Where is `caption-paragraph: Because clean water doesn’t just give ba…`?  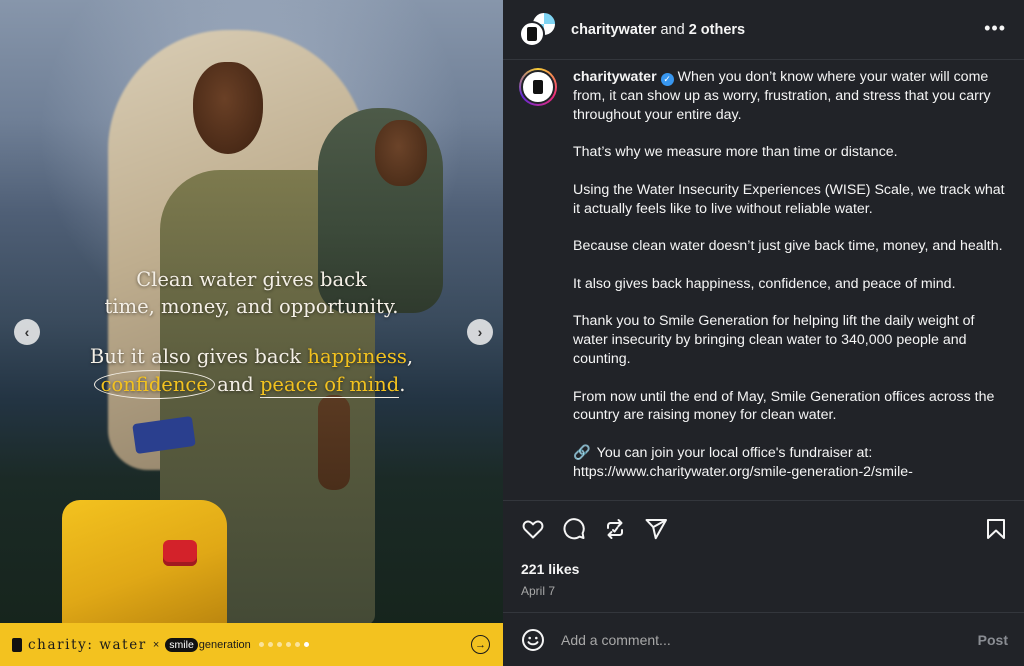
caption-paragraph: Because clean water doesn’t just give ba… is located at coordinates (788, 246).